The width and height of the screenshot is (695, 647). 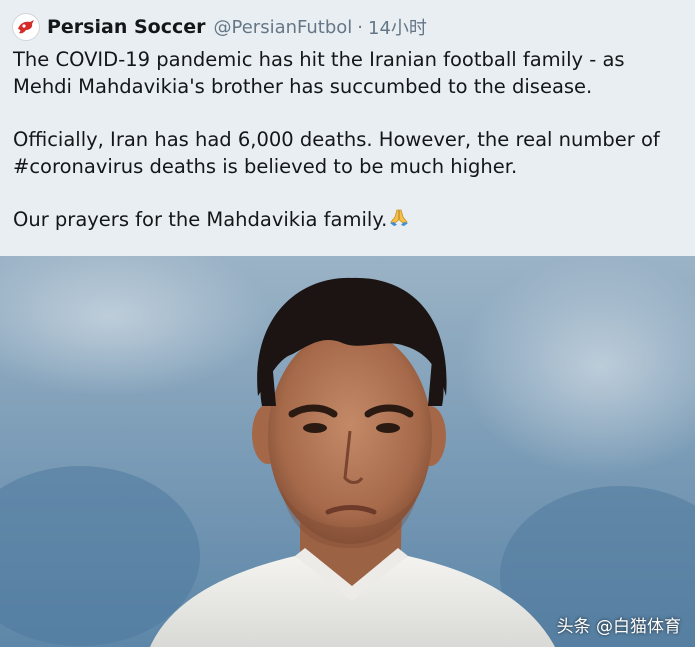 What do you see at coordinates (399, 221) in the screenshot?
I see `folded-hands-icon` at bounding box center [399, 221].